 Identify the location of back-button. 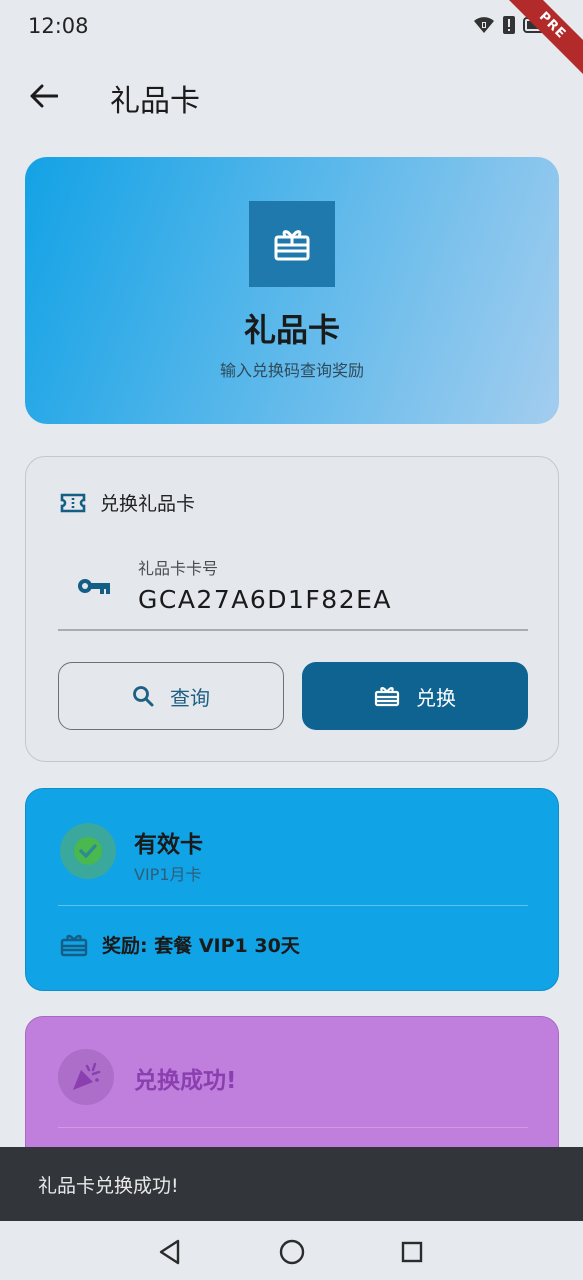
(44, 96).